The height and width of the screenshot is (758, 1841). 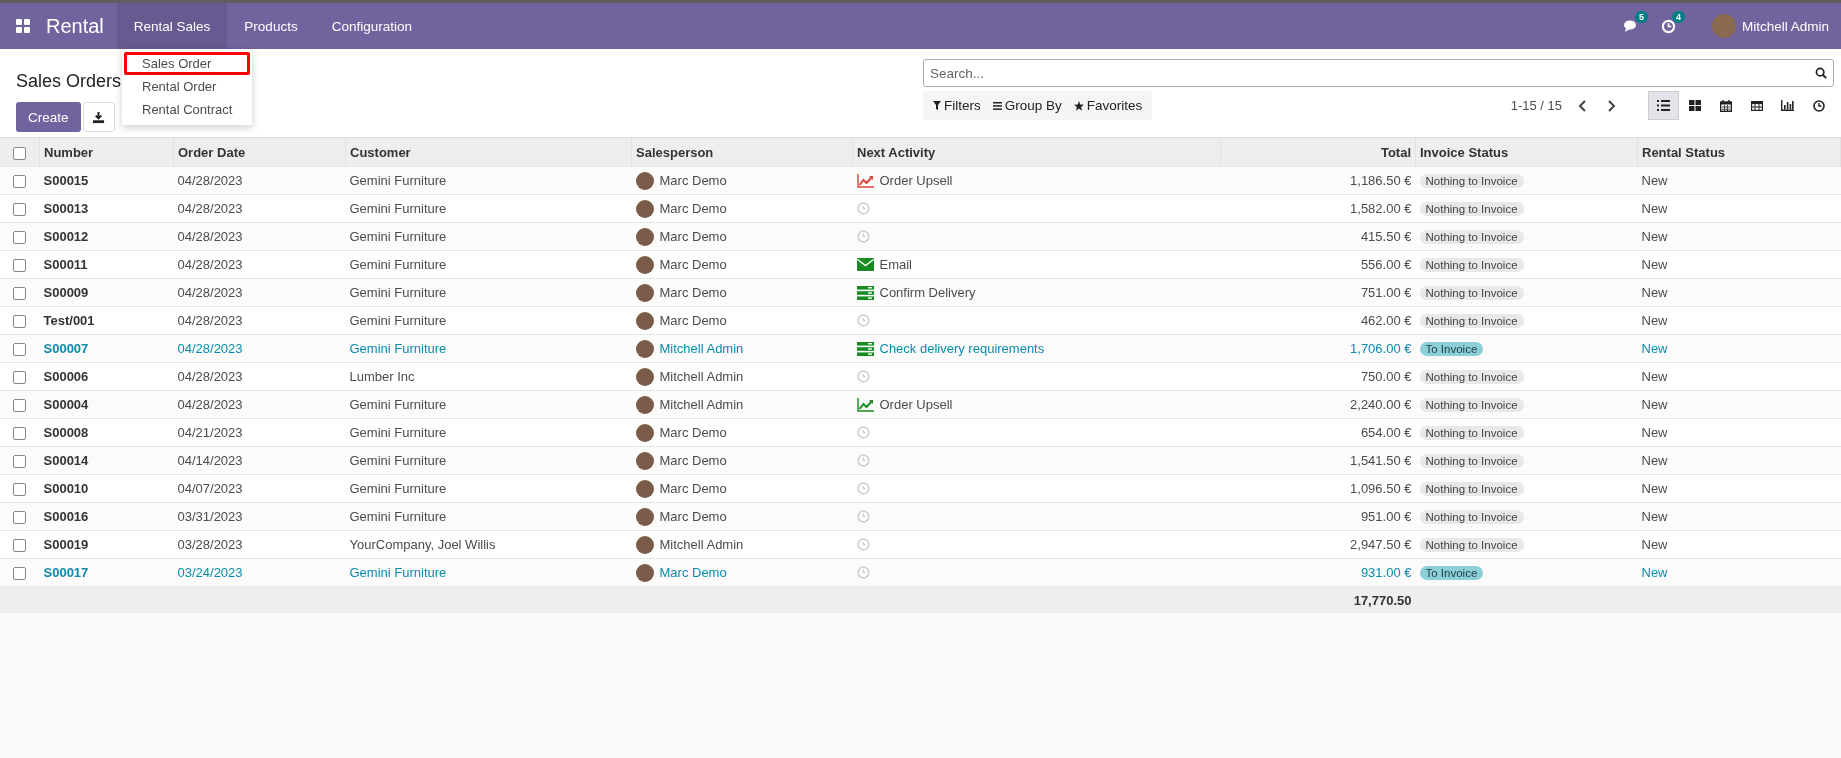 What do you see at coordinates (187, 63) in the screenshot?
I see `dropdown-item: Sales Order` at bounding box center [187, 63].